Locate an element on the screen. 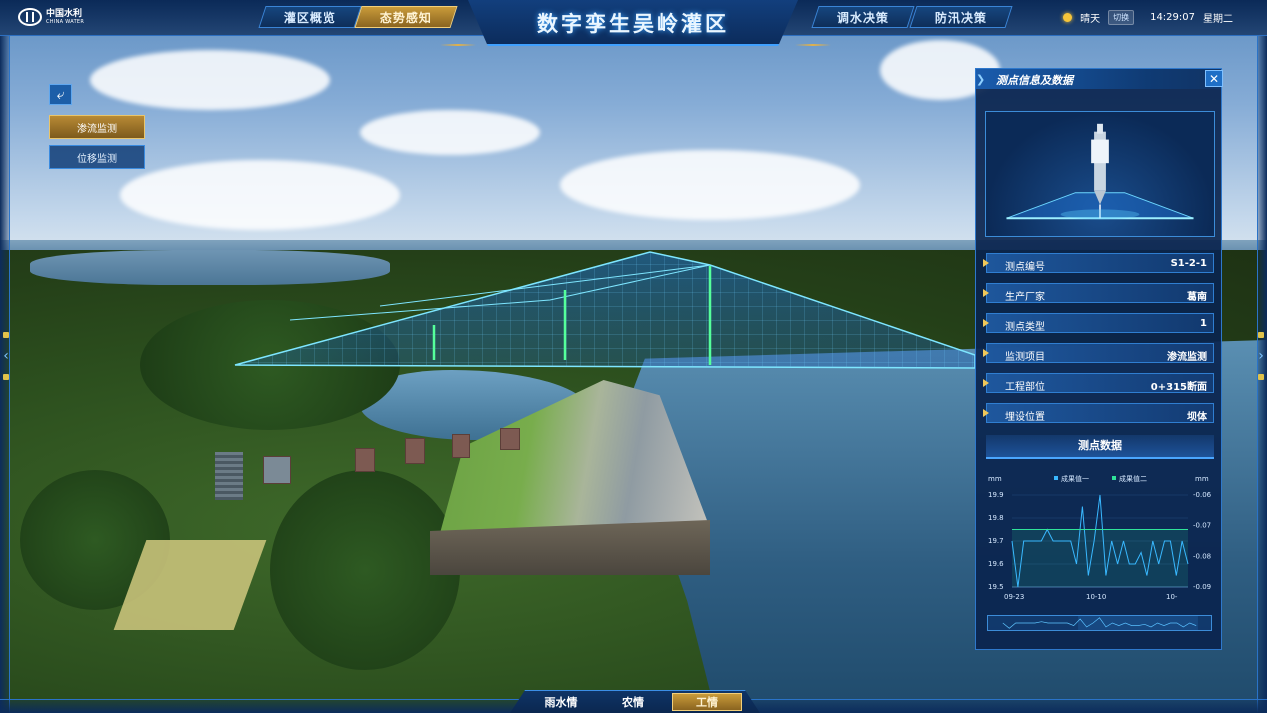 The width and height of the screenshot is (1267, 713). close-icon: ✕ is located at coordinates (1214, 78).